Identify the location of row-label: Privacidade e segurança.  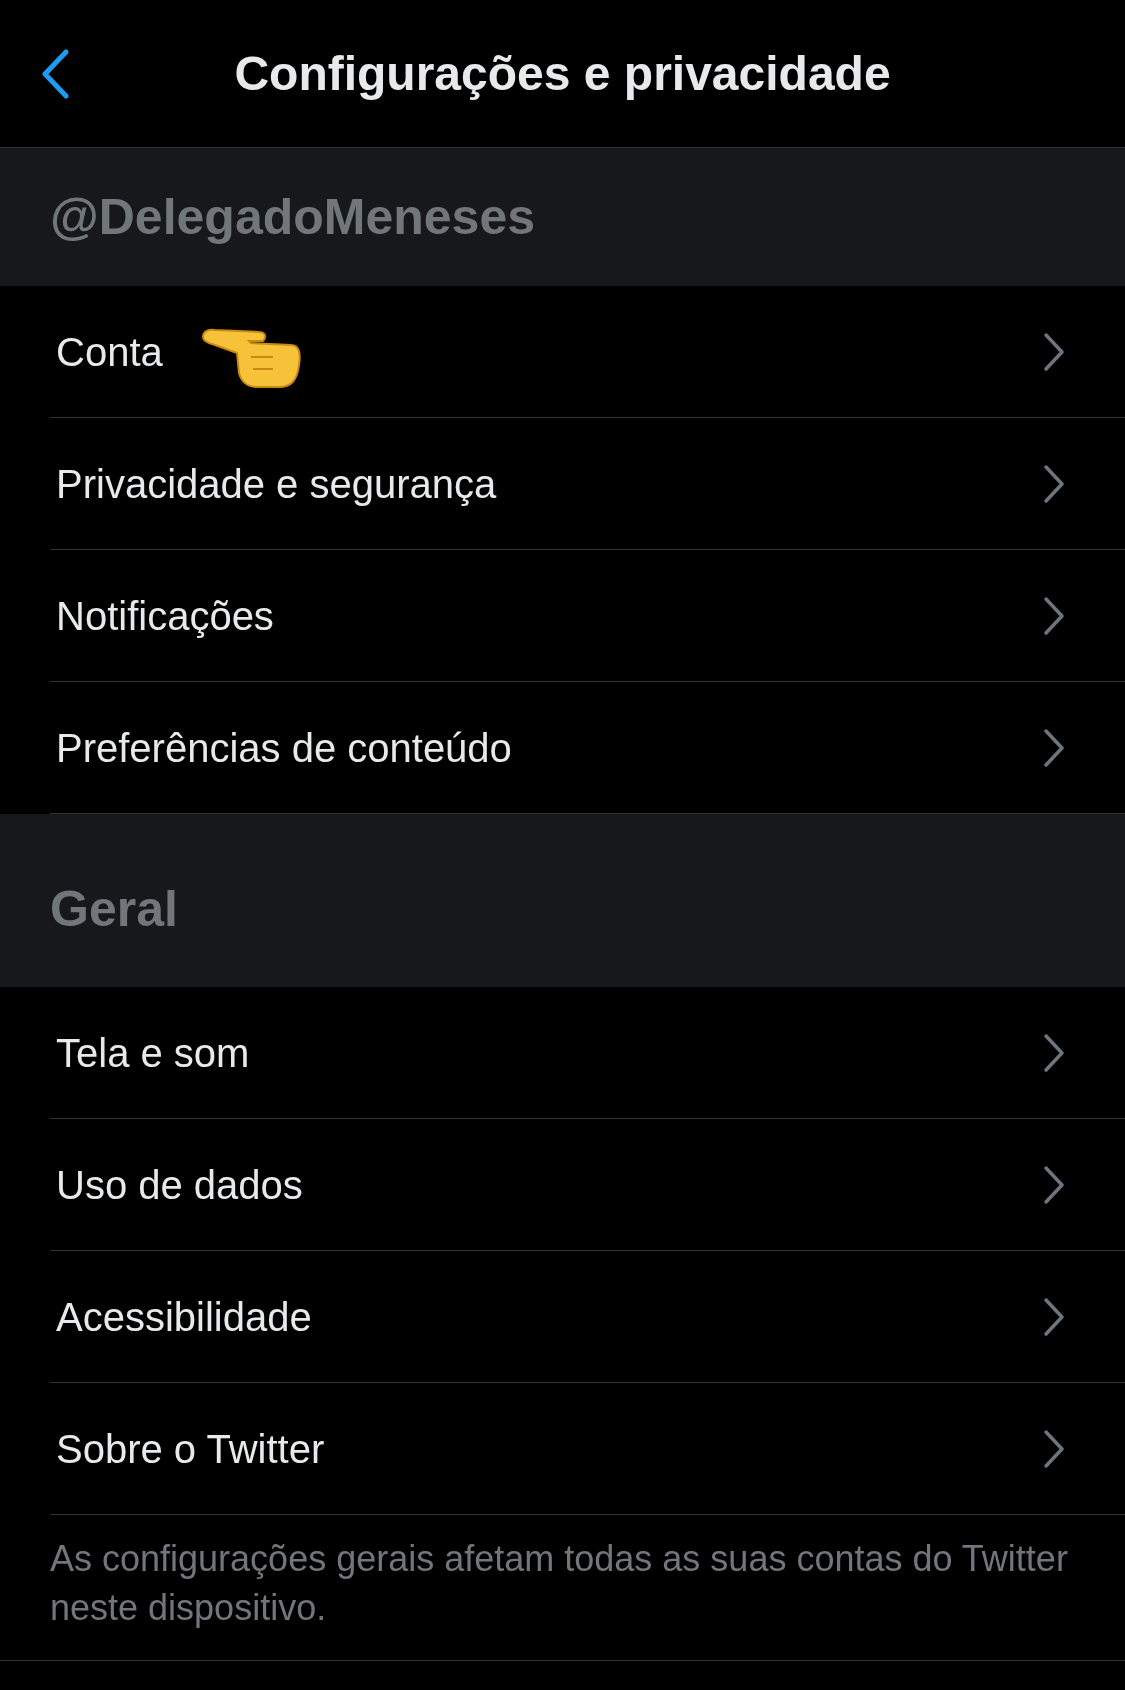
(276, 484).